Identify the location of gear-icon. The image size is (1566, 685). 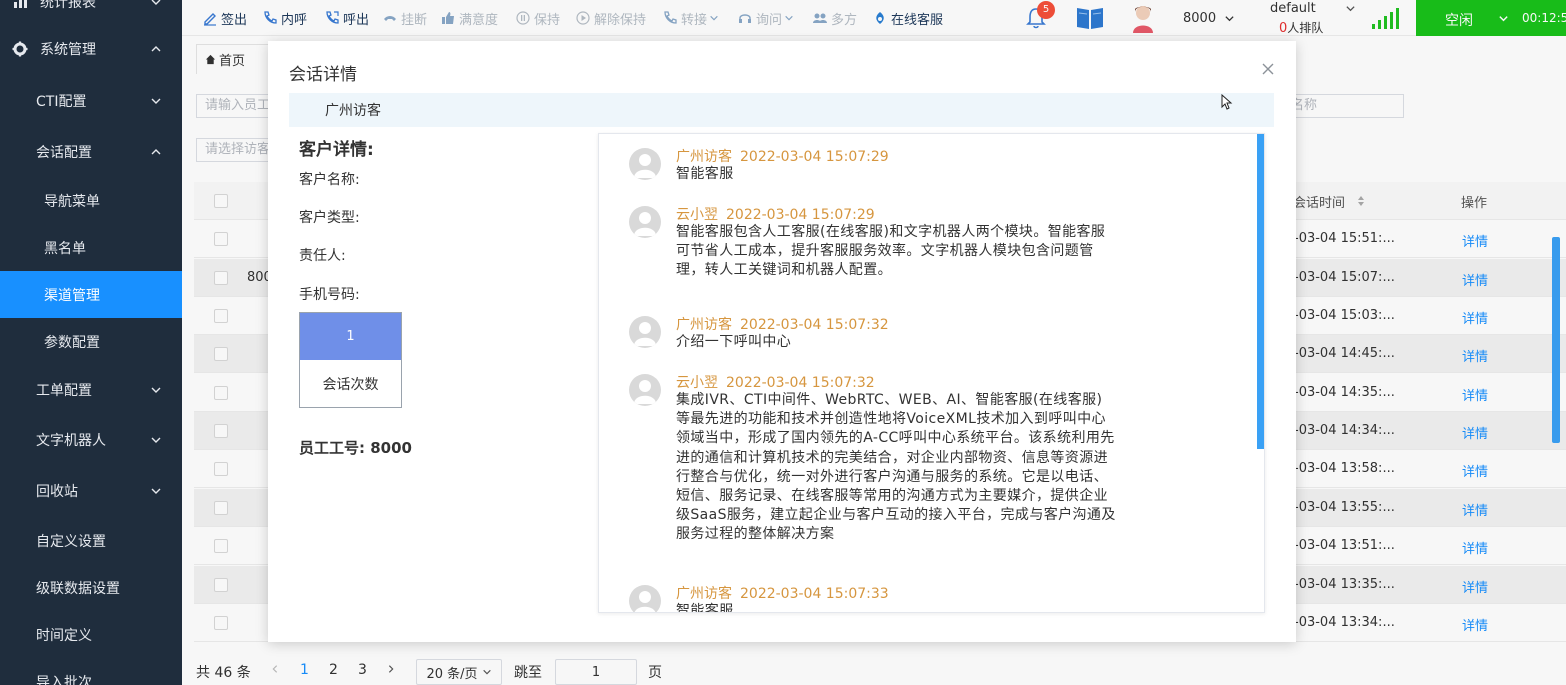
(20, 48).